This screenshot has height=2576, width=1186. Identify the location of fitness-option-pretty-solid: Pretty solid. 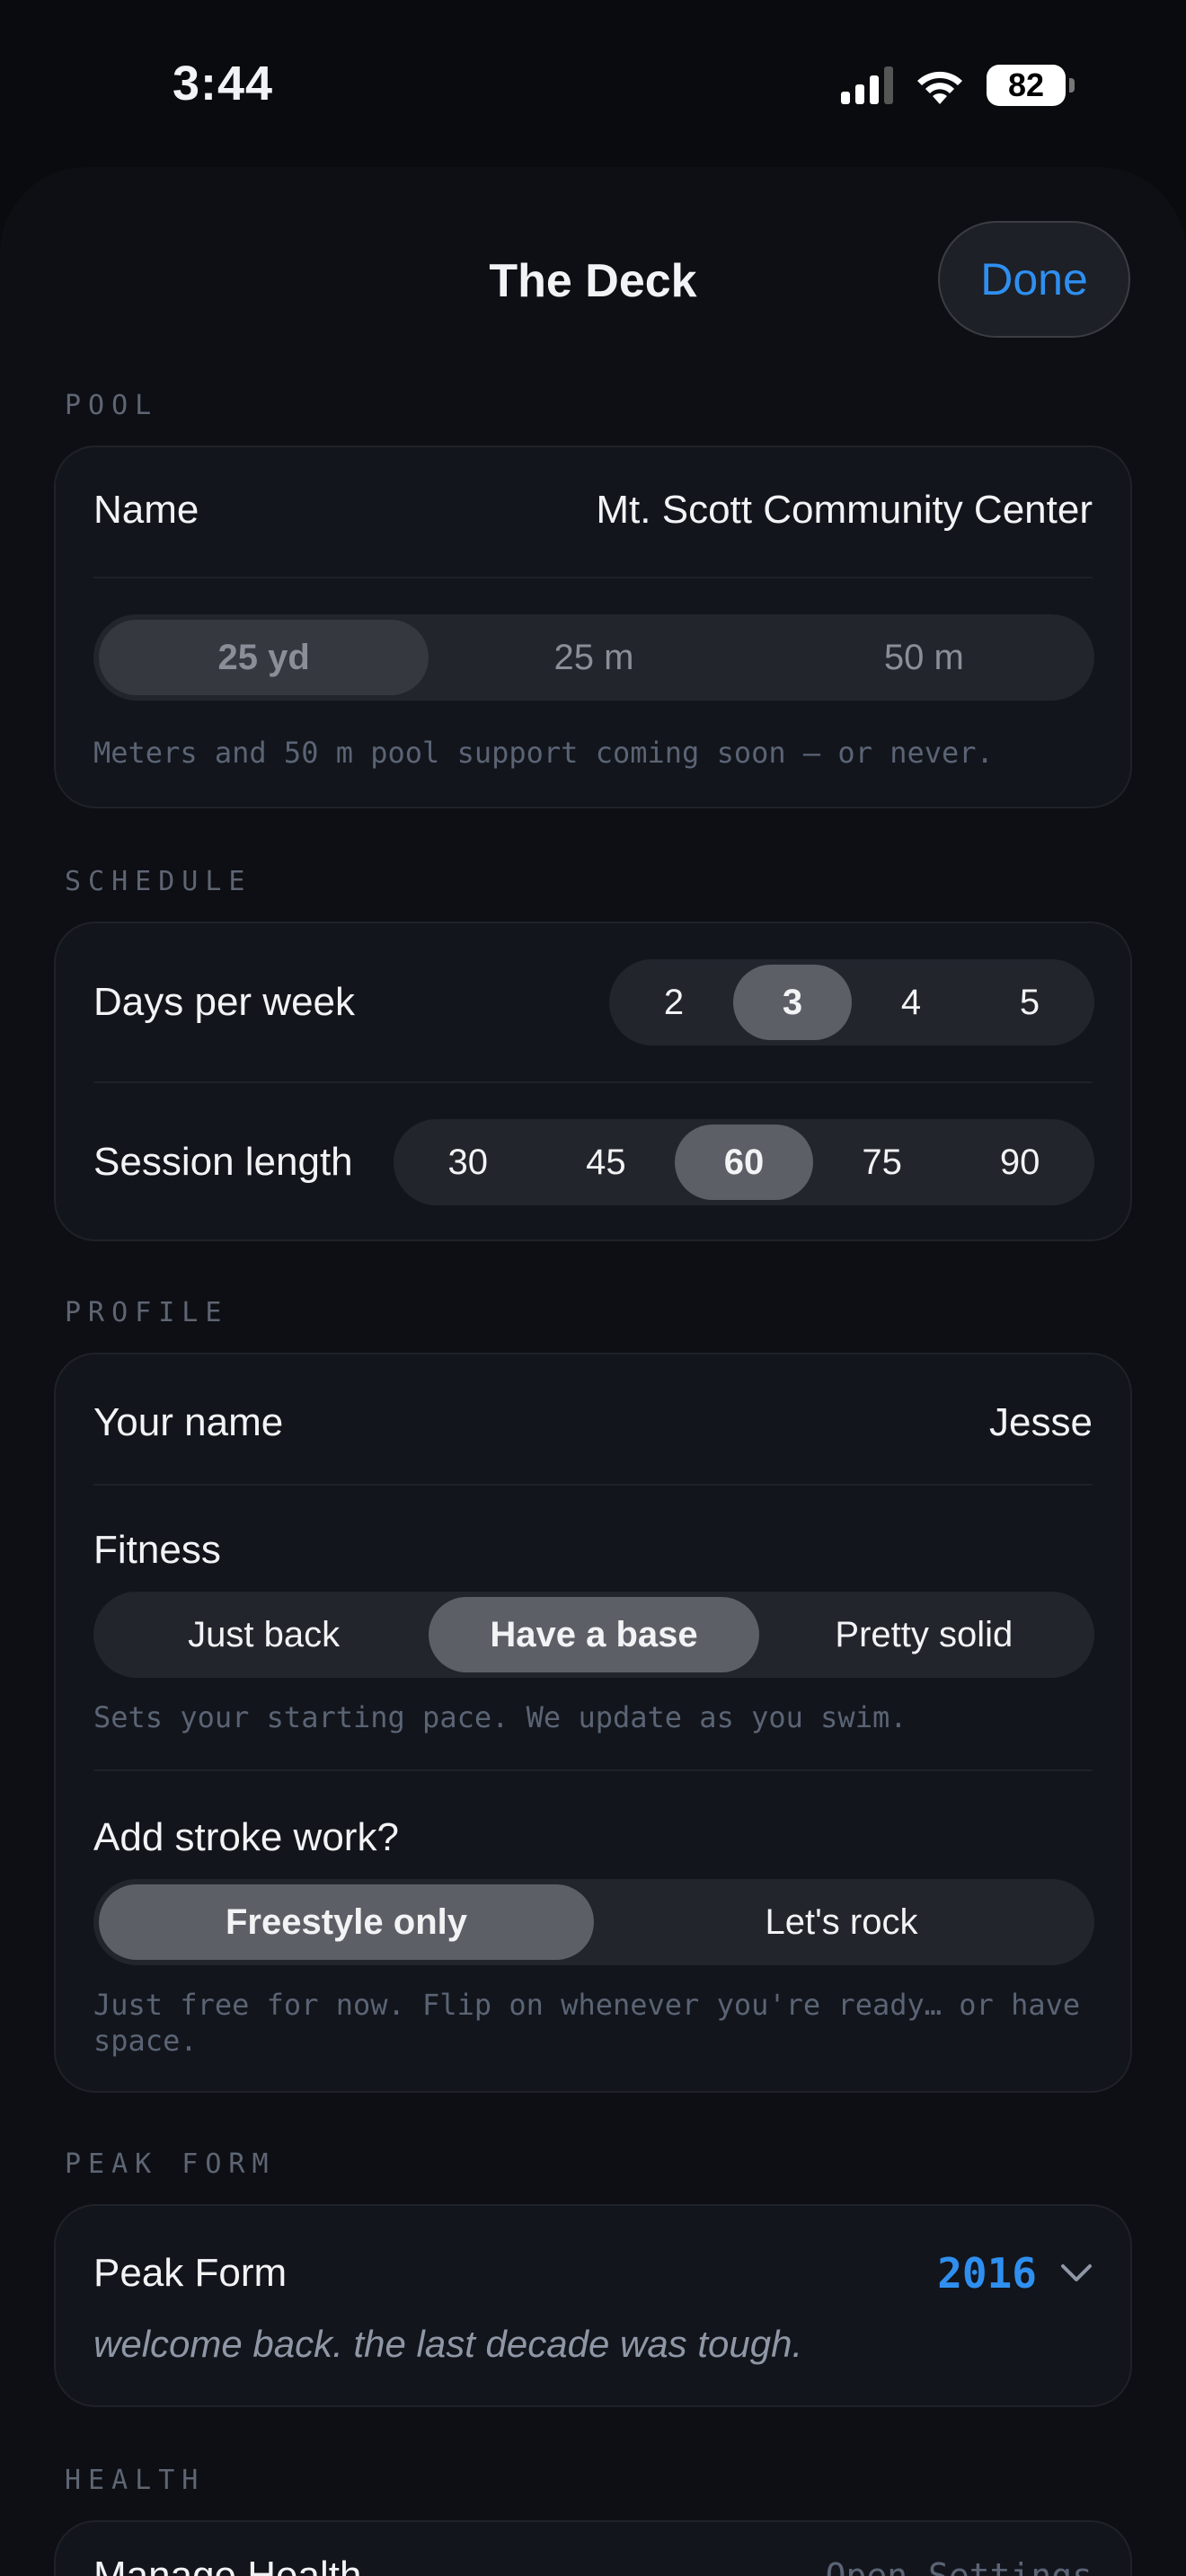
(924, 1634).